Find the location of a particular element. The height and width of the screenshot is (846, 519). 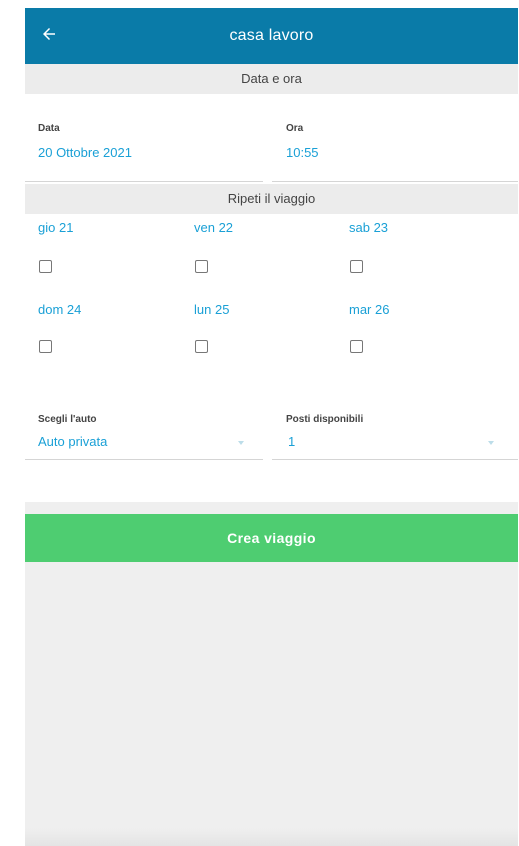

time-label: Ora is located at coordinates (295, 128).